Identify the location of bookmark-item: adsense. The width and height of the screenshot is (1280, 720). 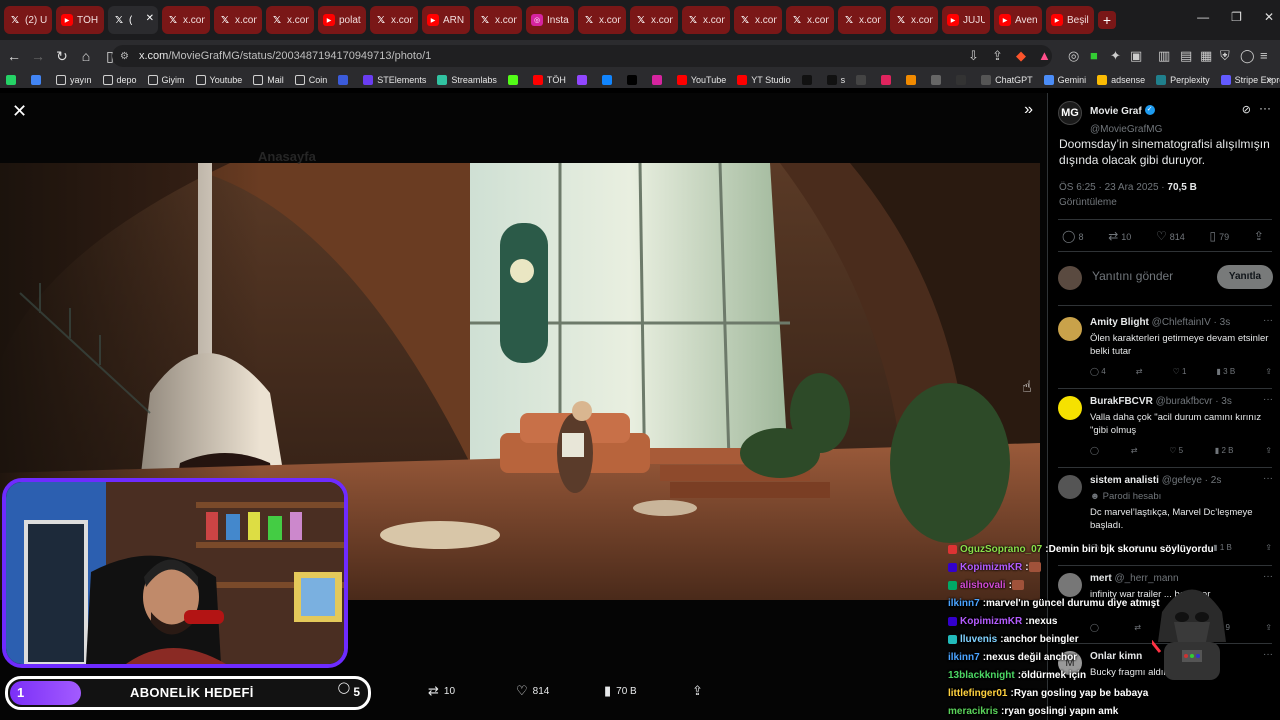
(1121, 80).